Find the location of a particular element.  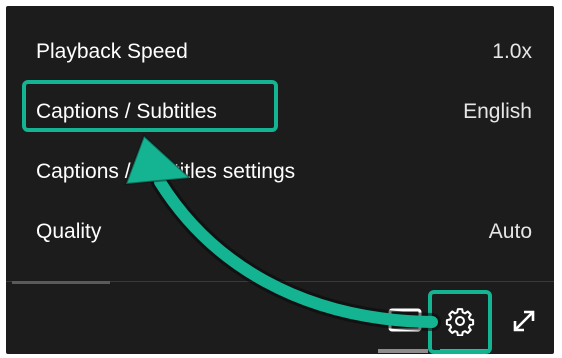

menu-item-label: Quality is located at coordinates (69, 231).